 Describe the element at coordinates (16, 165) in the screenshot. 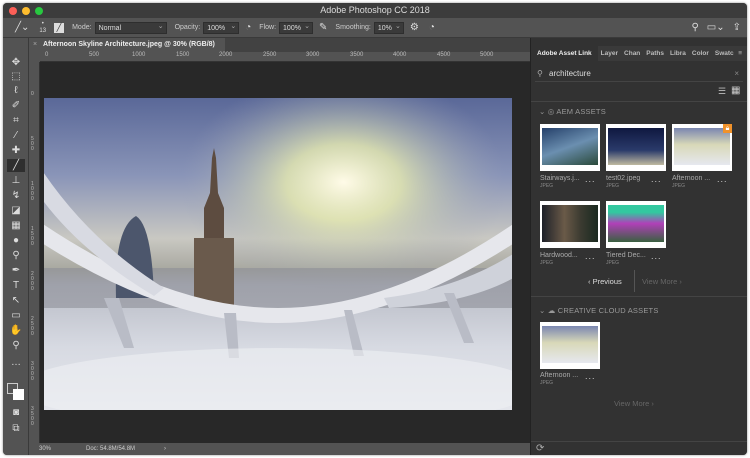

I see `brush-tool: ╱` at that location.